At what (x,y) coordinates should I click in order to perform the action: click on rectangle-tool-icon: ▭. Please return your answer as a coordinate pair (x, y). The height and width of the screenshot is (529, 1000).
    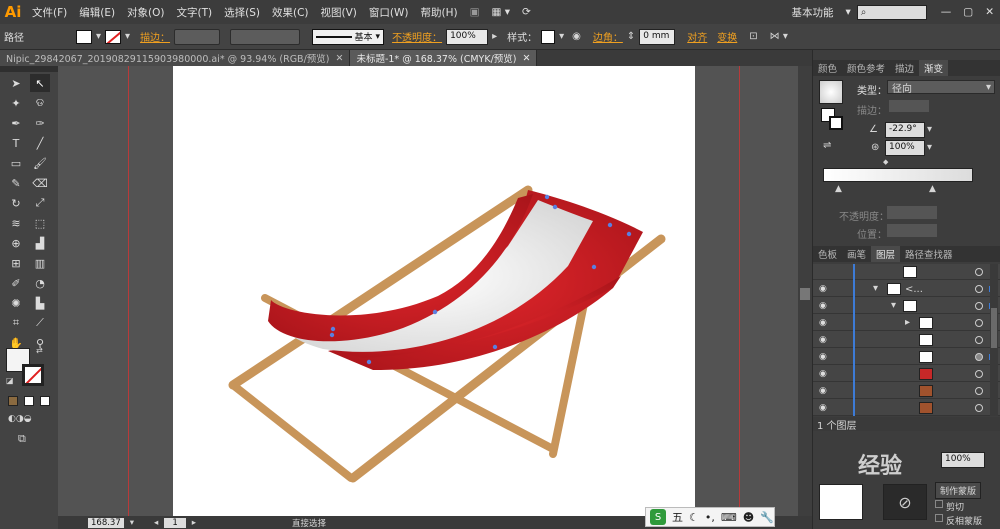
    Looking at the image, I should click on (16, 163).